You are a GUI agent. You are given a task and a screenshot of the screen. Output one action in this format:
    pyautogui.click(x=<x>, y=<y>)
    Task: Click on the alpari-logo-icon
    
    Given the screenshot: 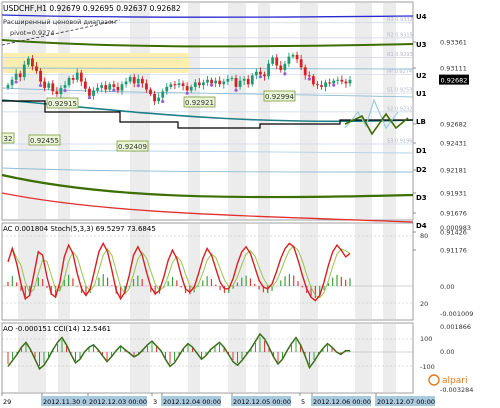 What is the action you would take?
    pyautogui.click(x=434, y=380)
    